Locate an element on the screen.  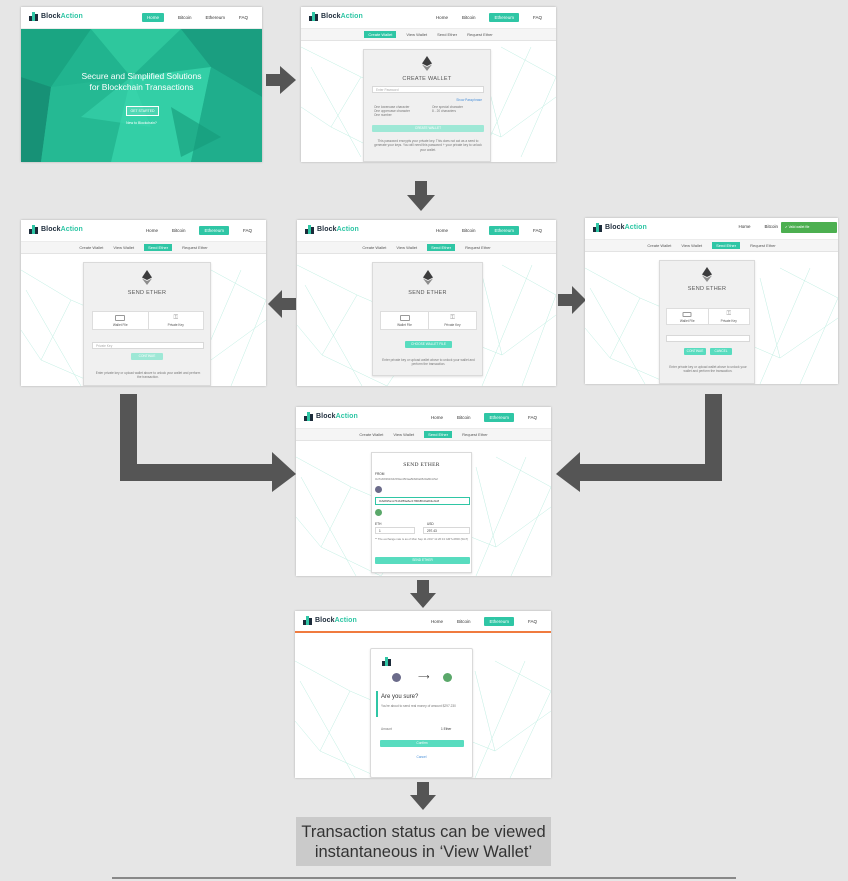
send-ether-title: SEND ETHER is located at coordinates (421, 465).